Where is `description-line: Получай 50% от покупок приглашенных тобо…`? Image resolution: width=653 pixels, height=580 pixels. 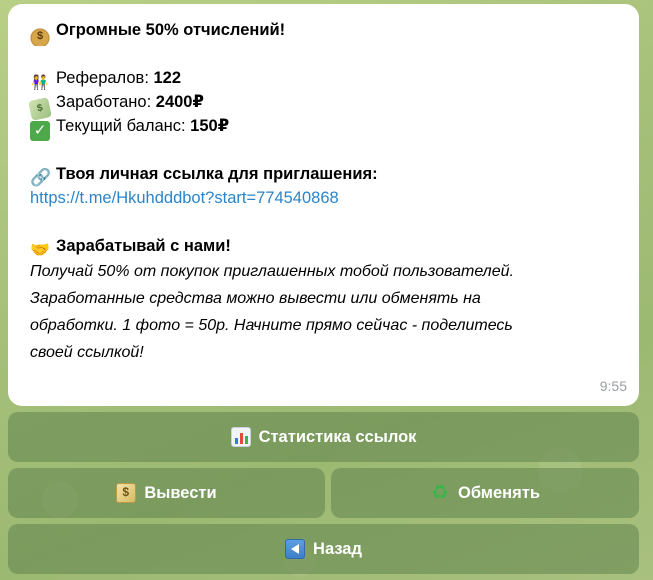
description-line: Получай 50% от покупок приглашенных тобо… is located at coordinates (272, 271).